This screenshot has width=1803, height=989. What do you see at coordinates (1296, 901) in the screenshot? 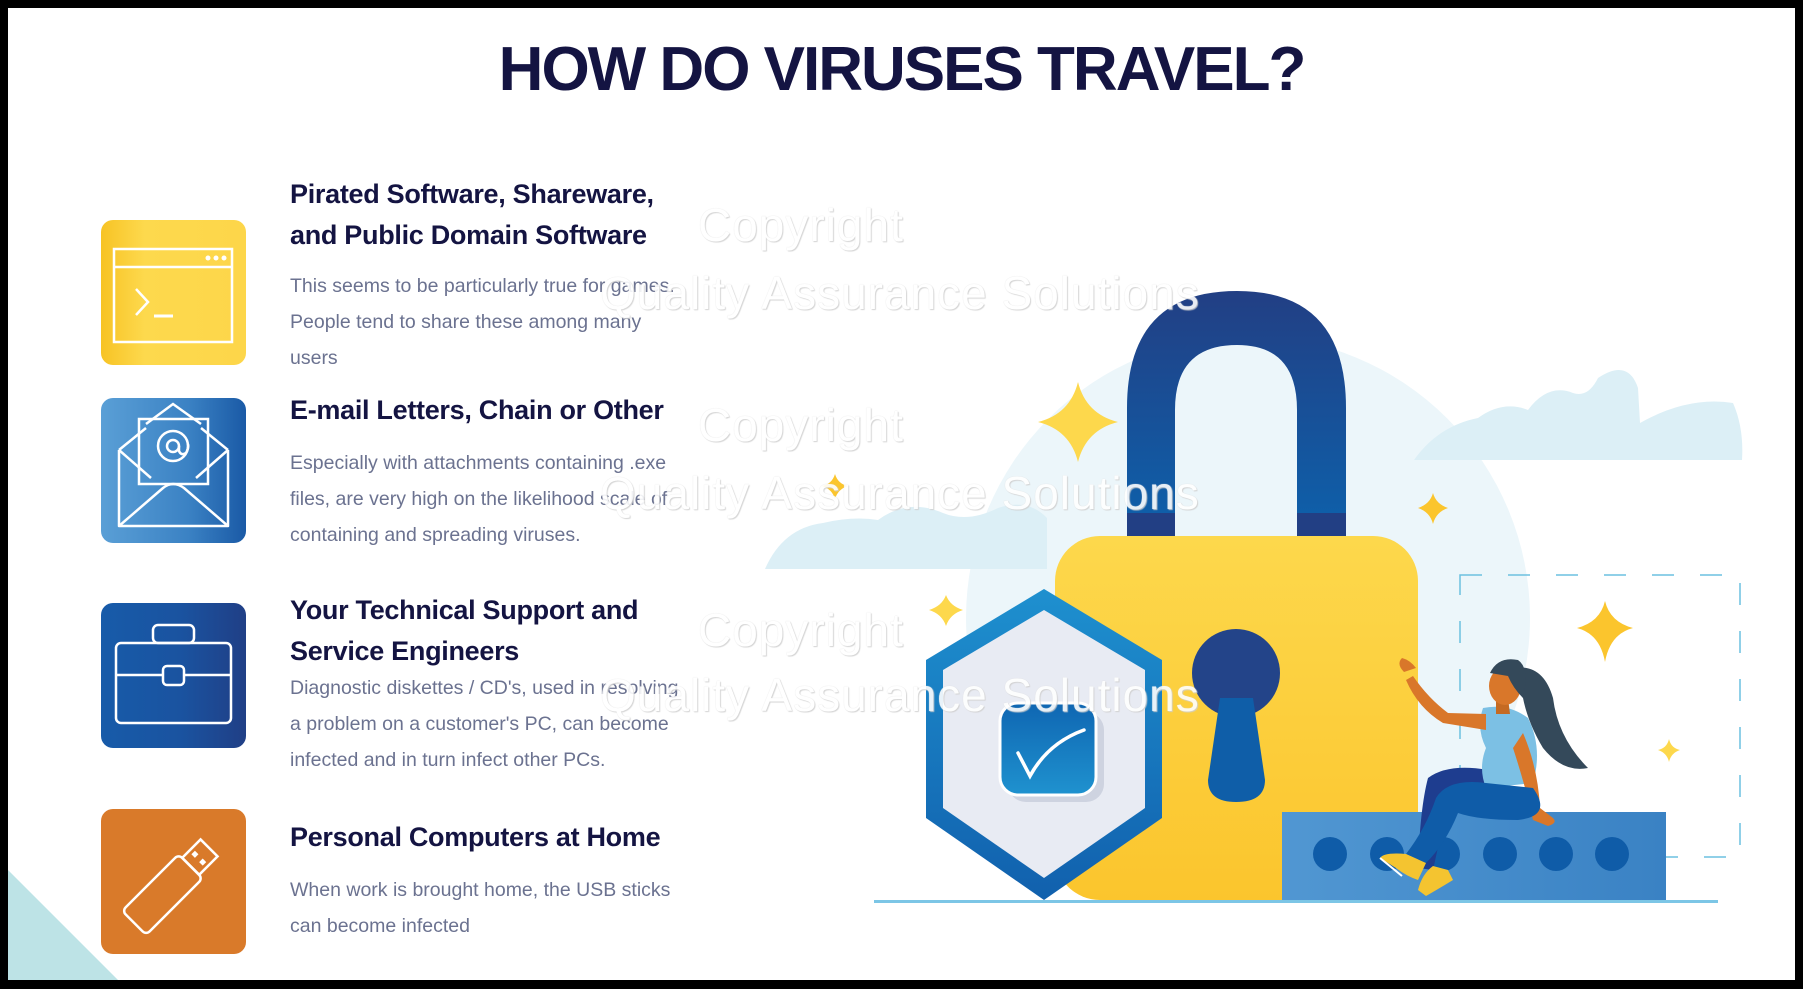
I see `ground-line` at bounding box center [1296, 901].